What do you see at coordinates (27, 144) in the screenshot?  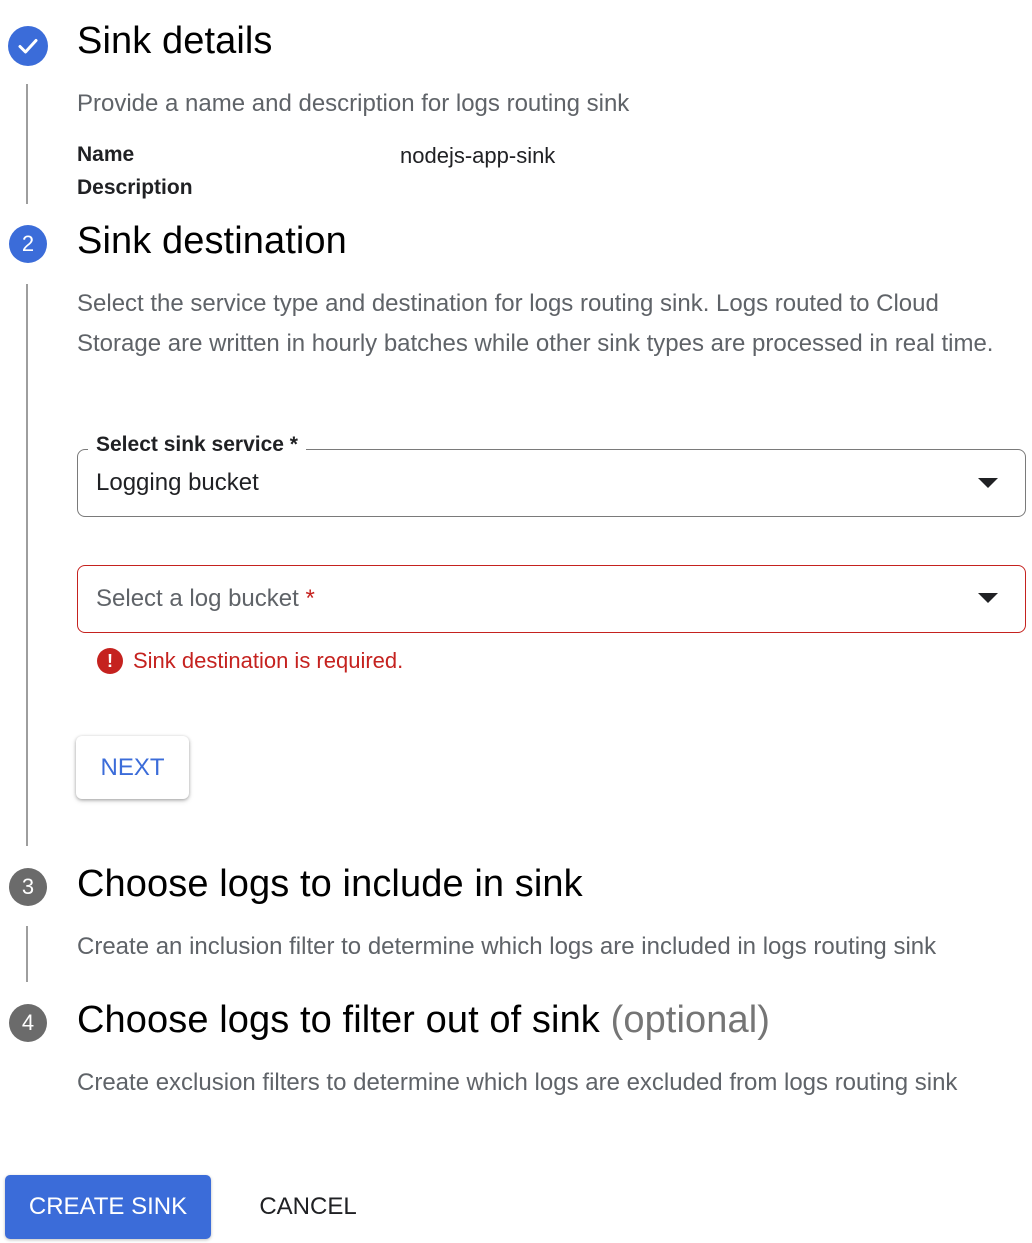 I see `step-1-connector` at bounding box center [27, 144].